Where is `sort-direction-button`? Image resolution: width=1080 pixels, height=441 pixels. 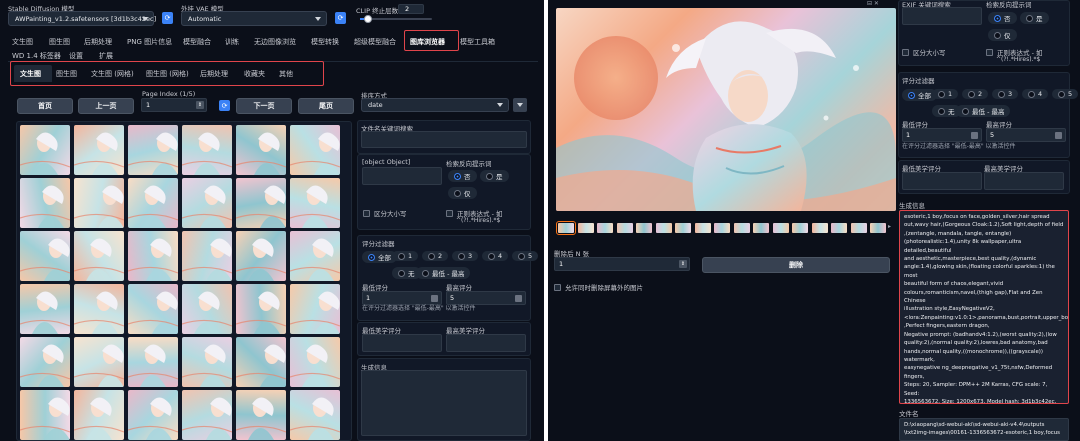
sort-direction-button is located at coordinates (520, 105).